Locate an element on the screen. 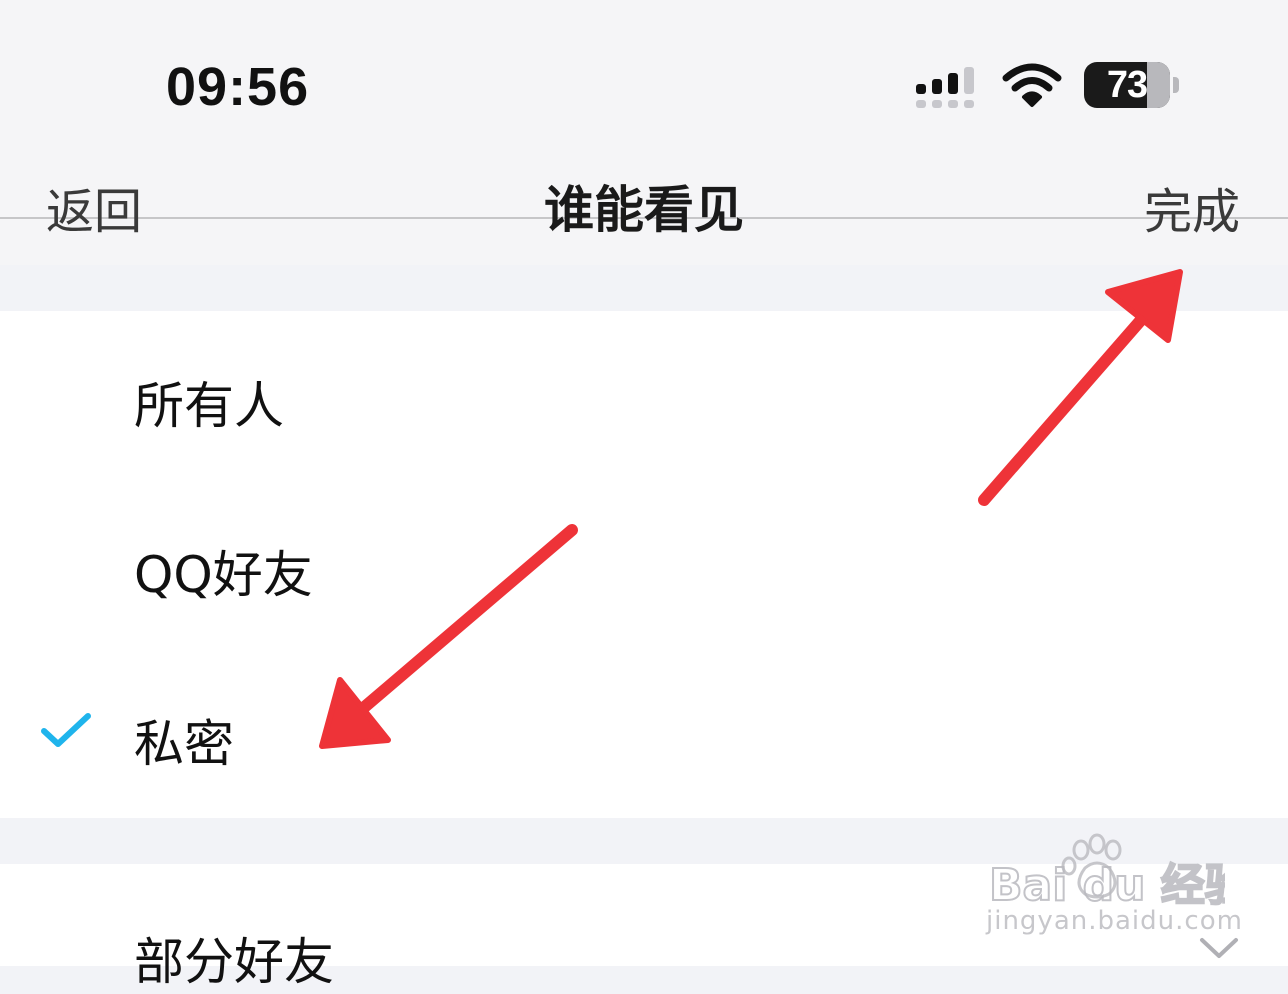  option-label: QQ好友 is located at coordinates (223, 575).